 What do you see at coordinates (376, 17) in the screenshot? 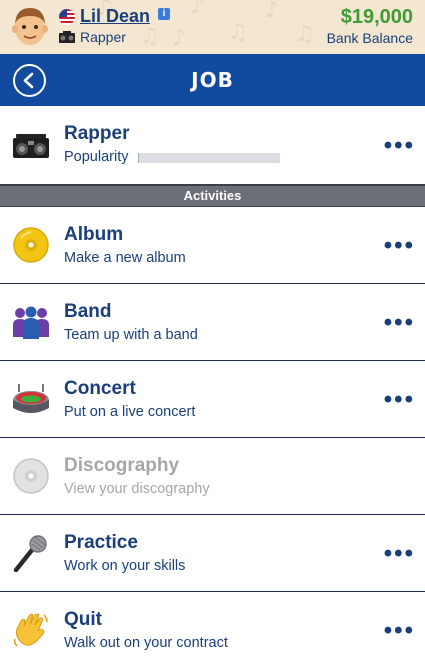
I see `bank-balance-value: $19,000` at bounding box center [376, 17].